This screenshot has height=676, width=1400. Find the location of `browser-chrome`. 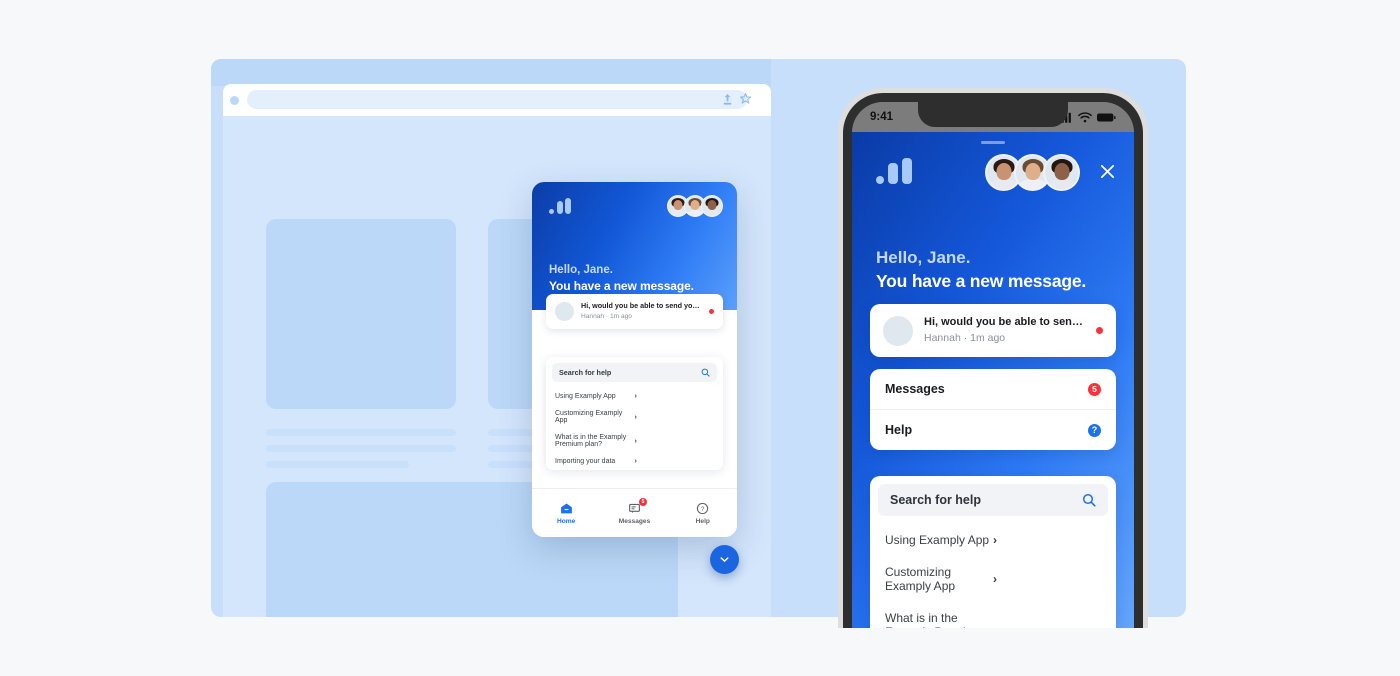

browser-chrome is located at coordinates (497, 100).